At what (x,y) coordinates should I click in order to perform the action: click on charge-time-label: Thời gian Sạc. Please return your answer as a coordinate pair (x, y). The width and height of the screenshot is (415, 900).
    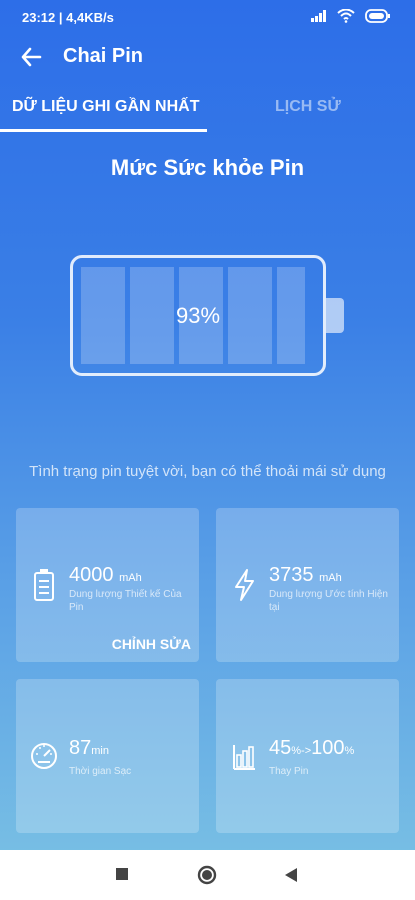
    Looking at the image, I should click on (100, 771).